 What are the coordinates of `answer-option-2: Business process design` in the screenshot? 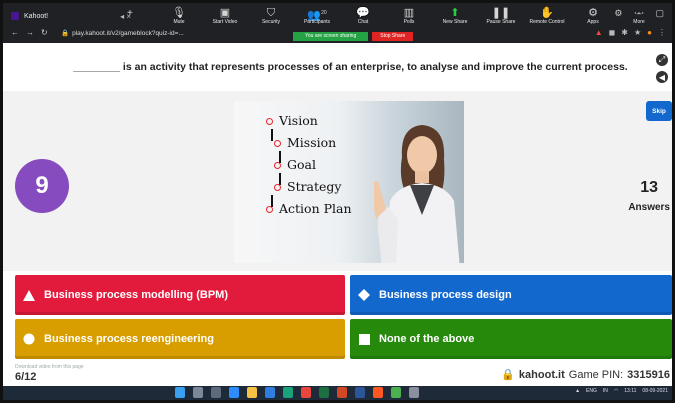 It's located at (511, 295).